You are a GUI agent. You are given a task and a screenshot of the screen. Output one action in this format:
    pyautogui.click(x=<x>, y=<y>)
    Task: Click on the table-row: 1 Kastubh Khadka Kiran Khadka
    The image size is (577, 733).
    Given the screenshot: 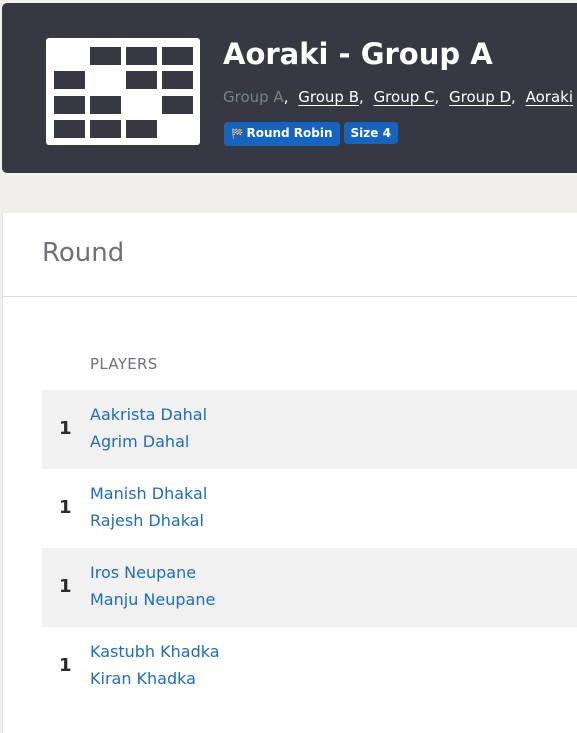 What is the action you would take?
    pyautogui.click(x=309, y=666)
    